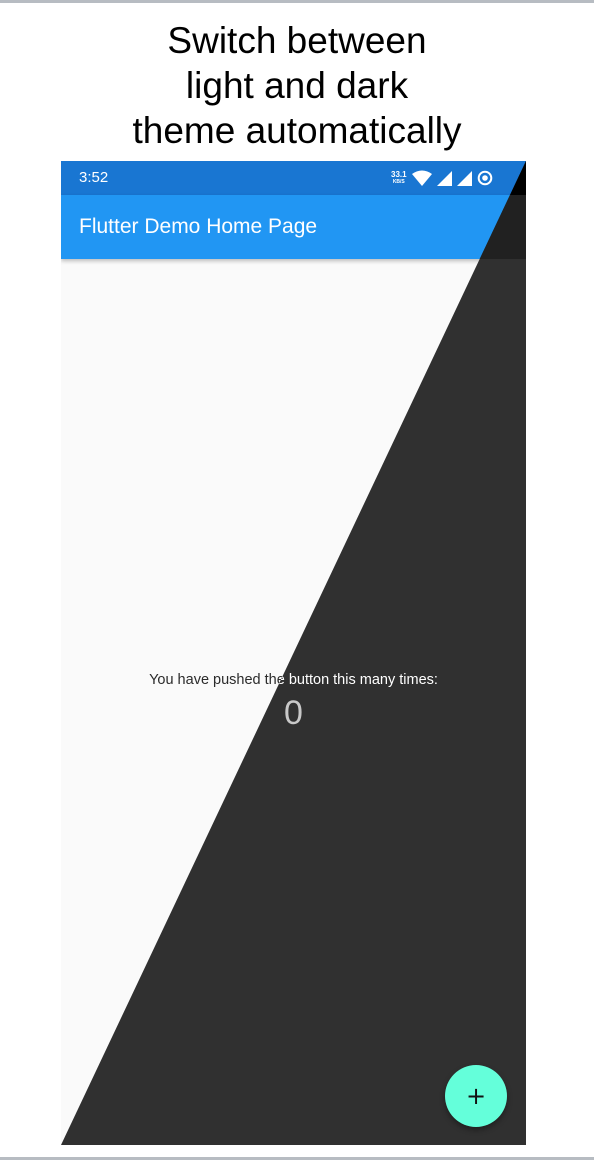 This screenshot has height=1160, width=594. What do you see at coordinates (297, 1) in the screenshot?
I see `top-divider` at bounding box center [297, 1].